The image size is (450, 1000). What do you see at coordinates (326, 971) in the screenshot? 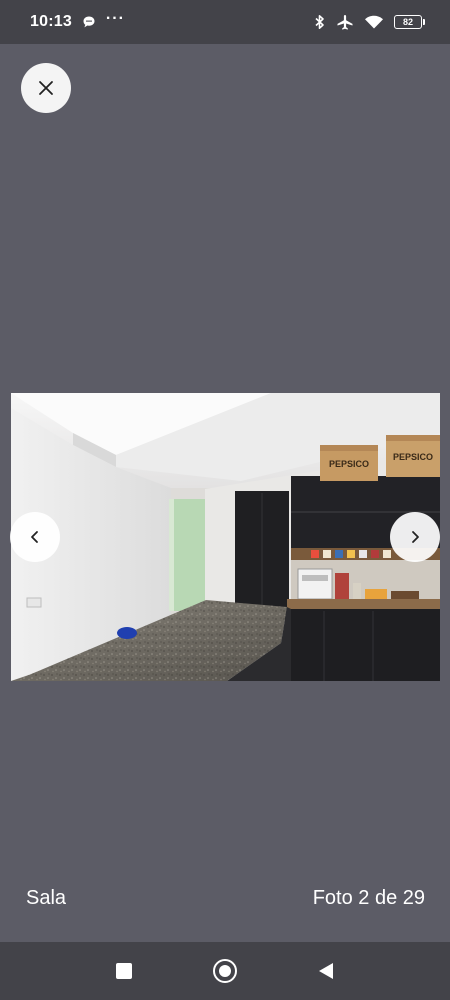
I see `back-icon` at bounding box center [326, 971].